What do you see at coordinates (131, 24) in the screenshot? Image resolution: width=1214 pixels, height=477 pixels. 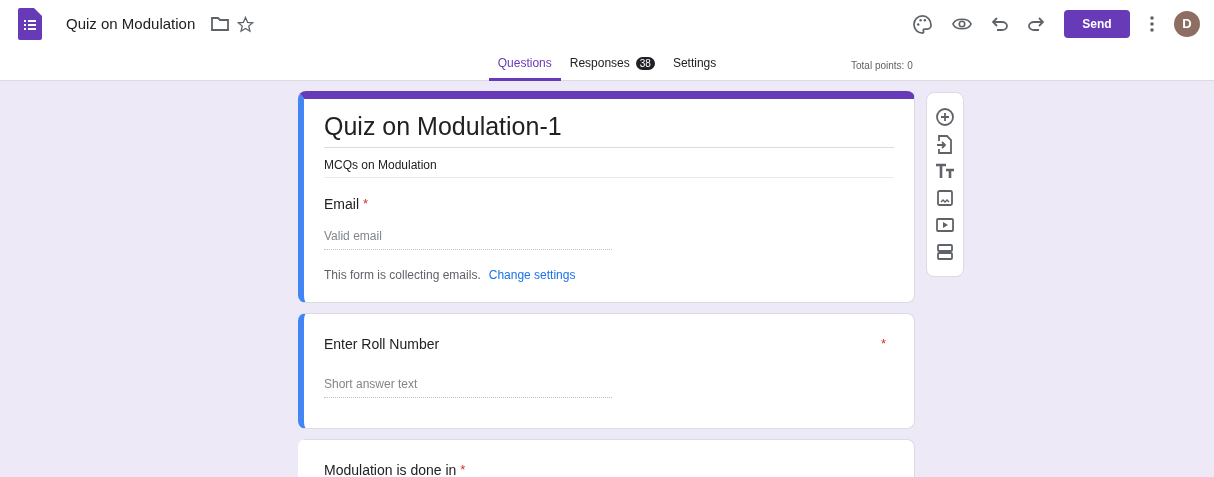 I see `document-title: Quiz on Modulation` at bounding box center [131, 24].